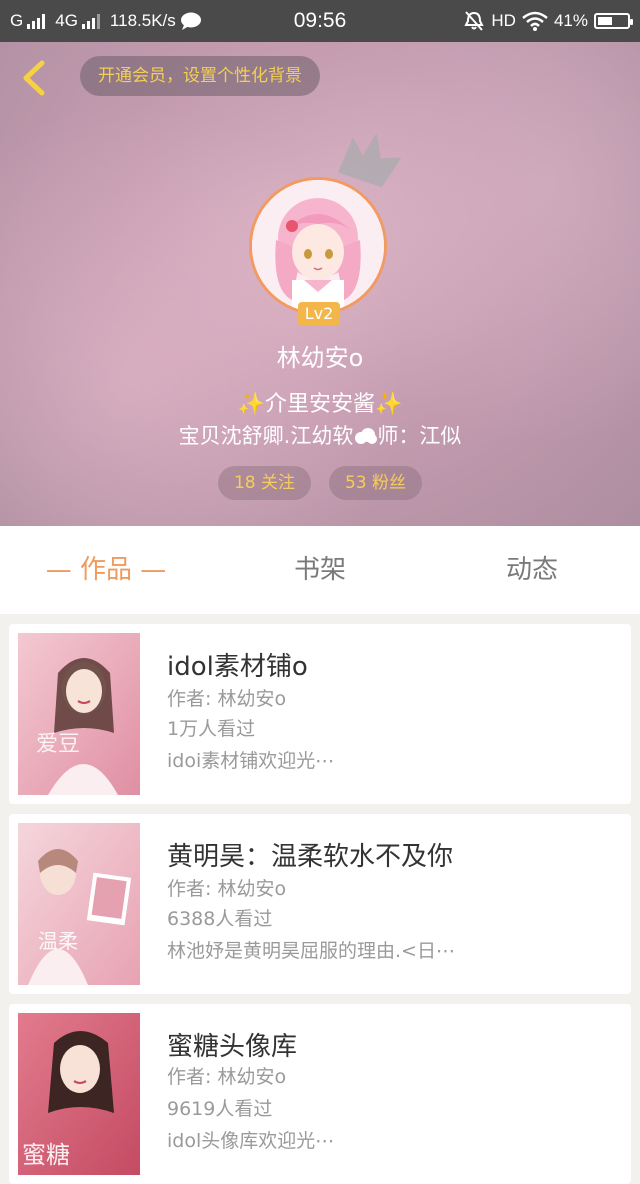 This screenshot has height=1184, width=640. What do you see at coordinates (266, 436) in the screenshot?
I see `signature-text-2a: 宝贝沈舒卿.江幼软` at bounding box center [266, 436].